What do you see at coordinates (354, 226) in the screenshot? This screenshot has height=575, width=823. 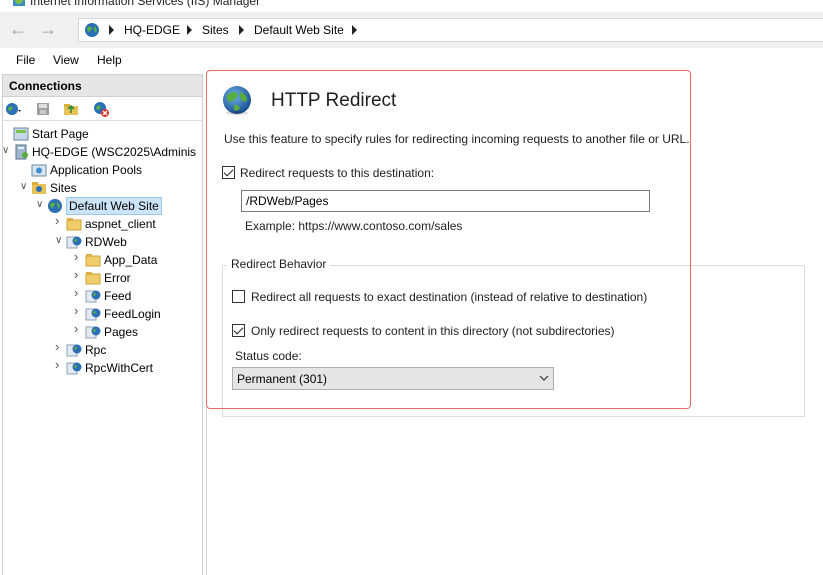 I see `example-text: Example: https://www.contoso.com/sales` at bounding box center [354, 226].